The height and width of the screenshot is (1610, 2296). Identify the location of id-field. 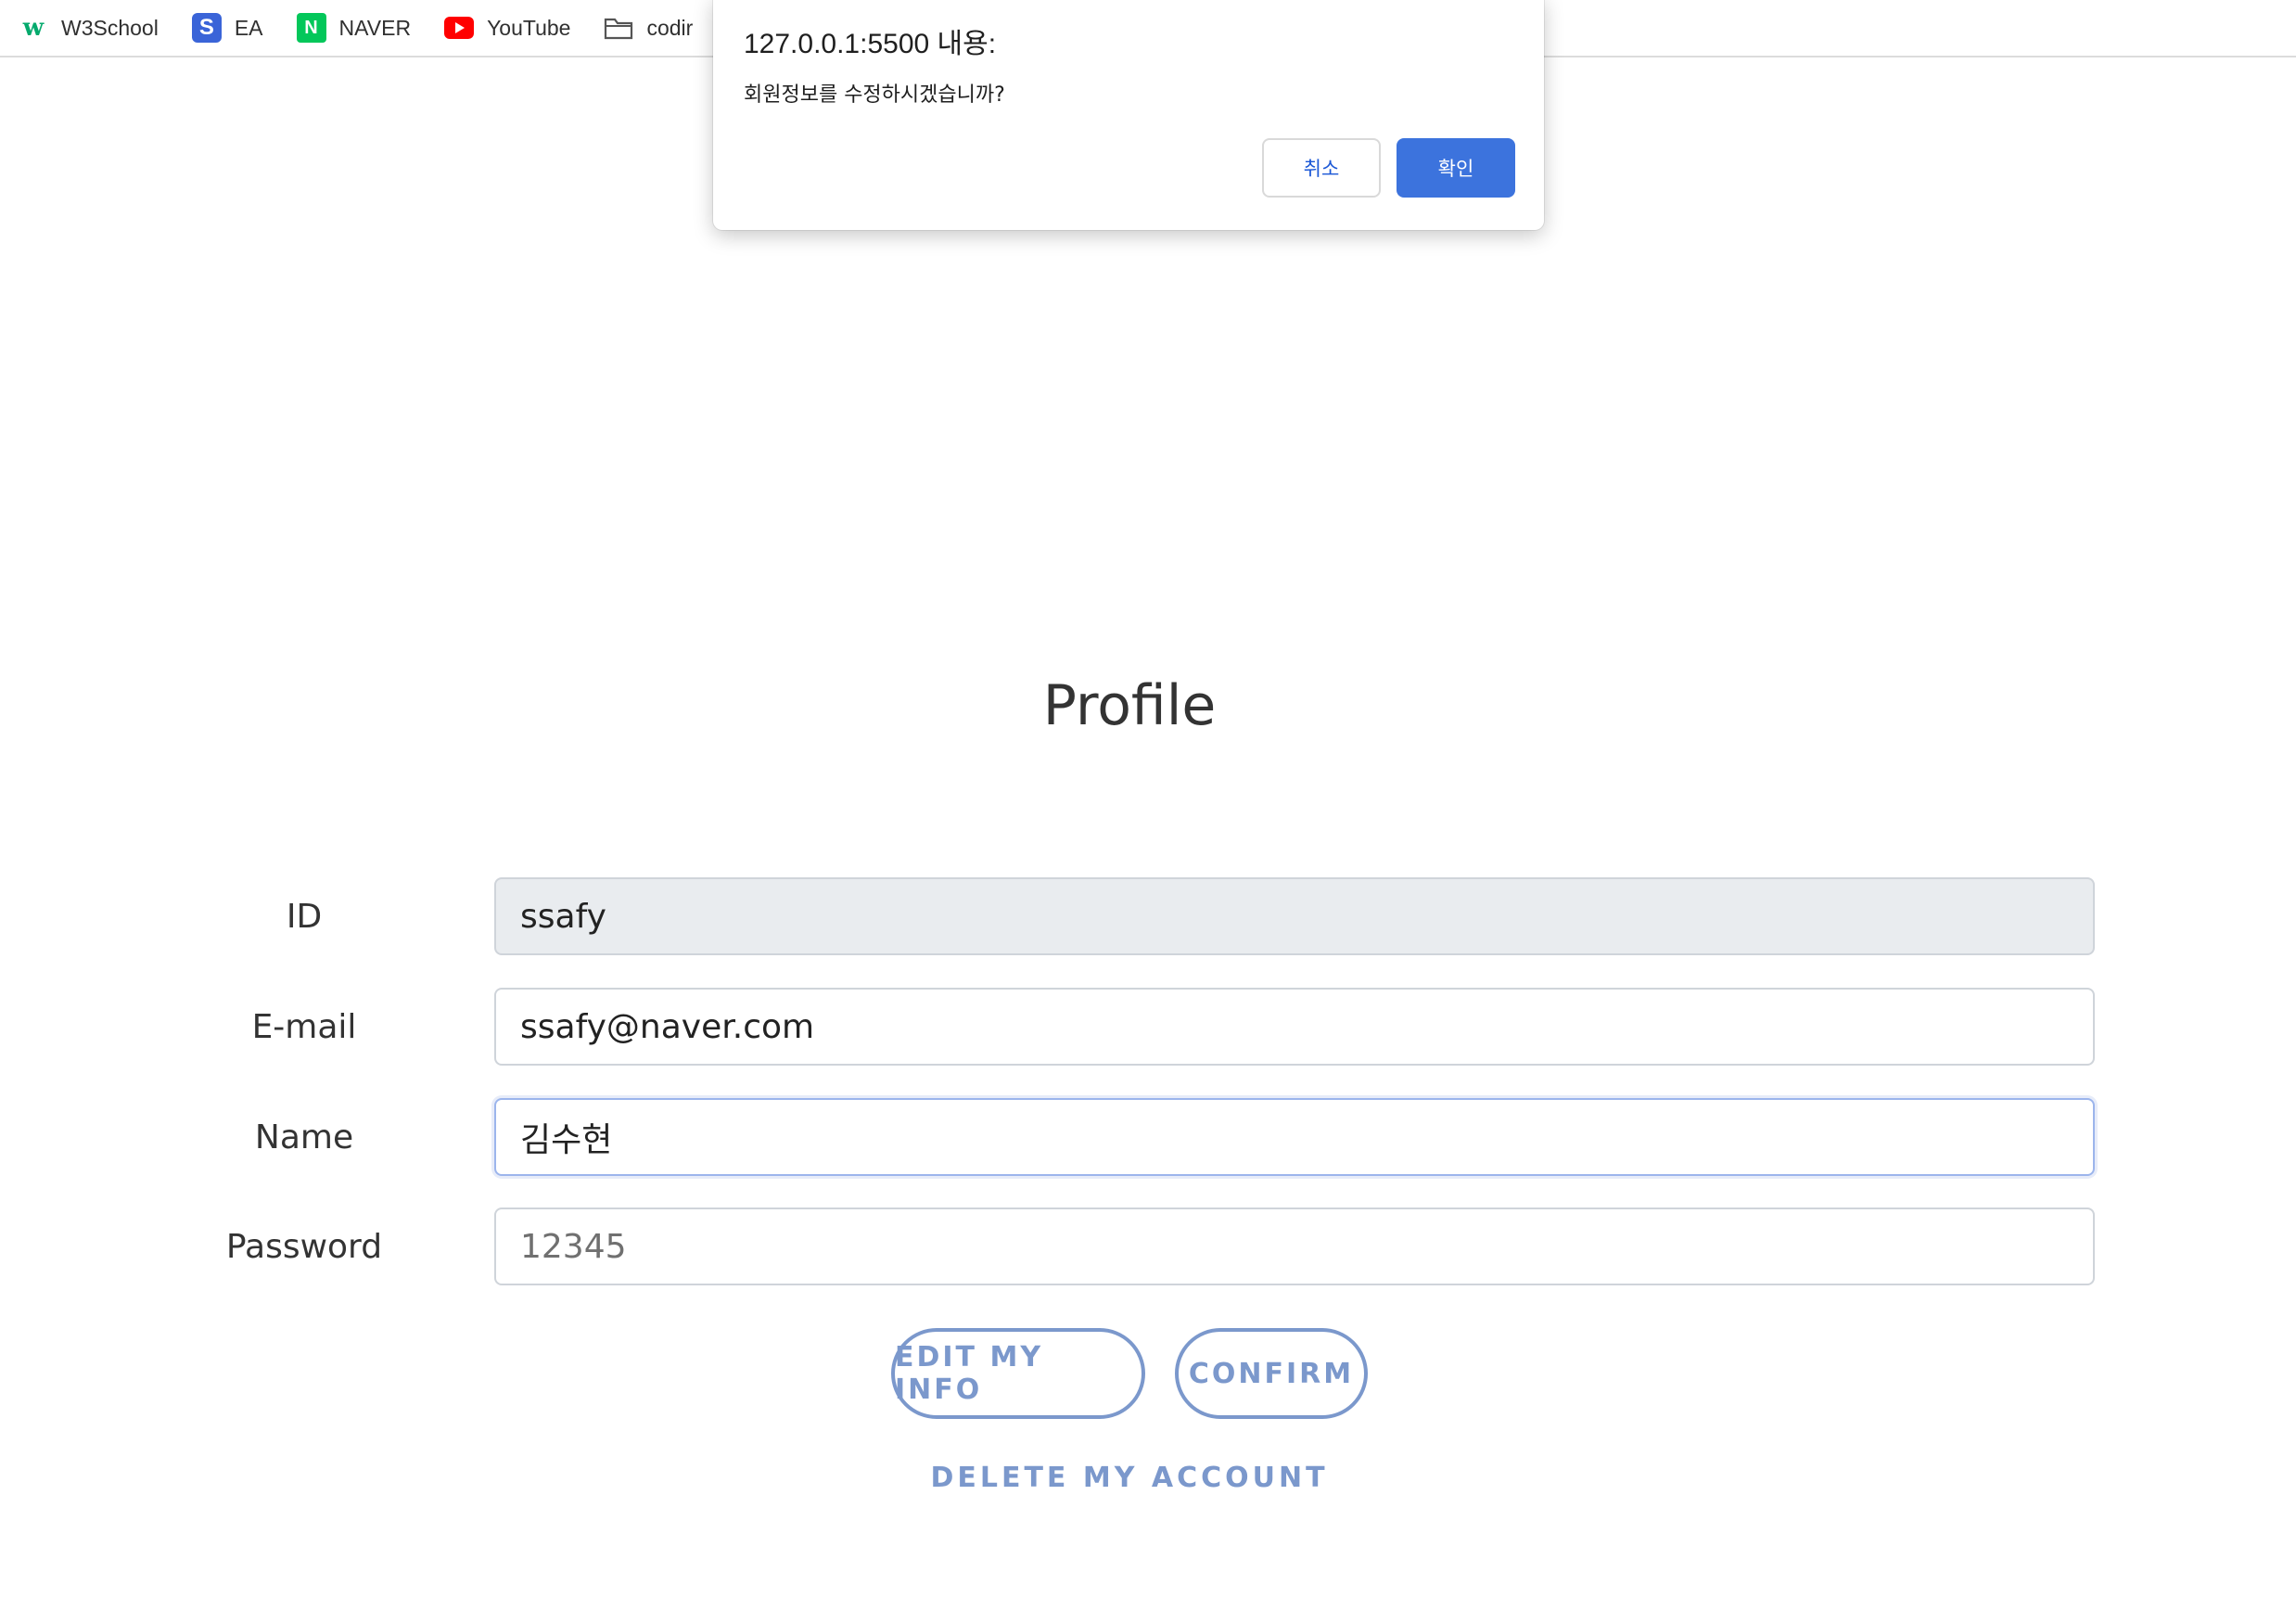
(1294, 916).